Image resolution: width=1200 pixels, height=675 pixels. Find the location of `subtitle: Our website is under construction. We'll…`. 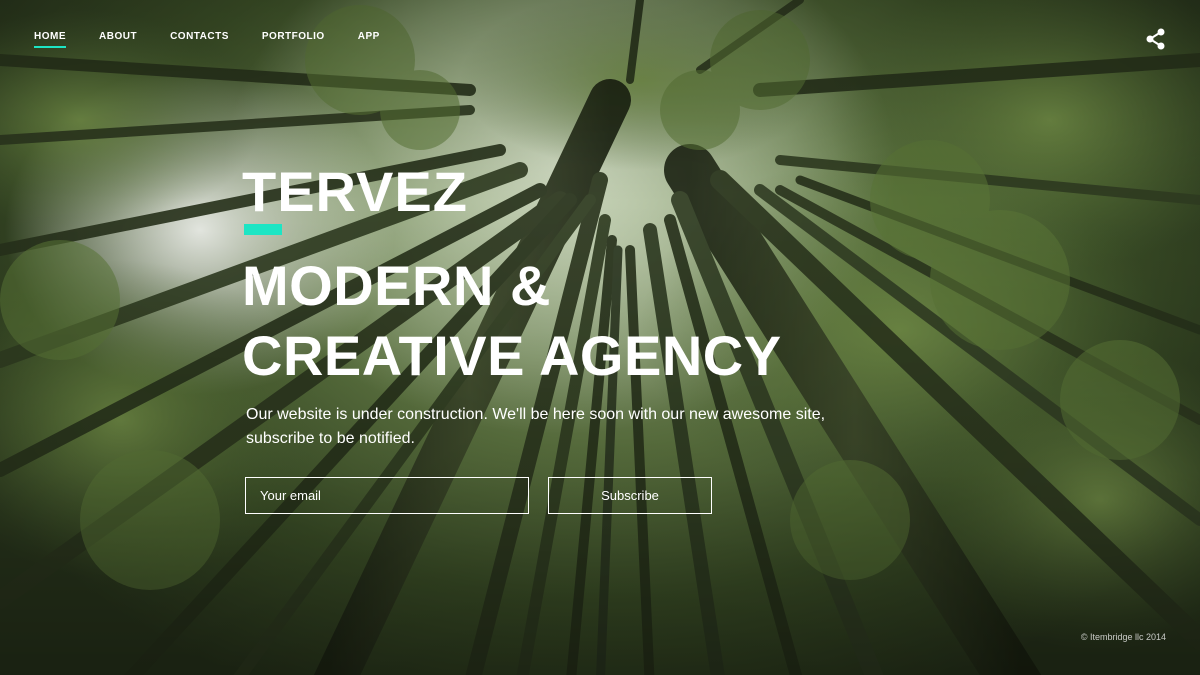

subtitle: Our website is under construction. We'll… is located at coordinates (536, 426).